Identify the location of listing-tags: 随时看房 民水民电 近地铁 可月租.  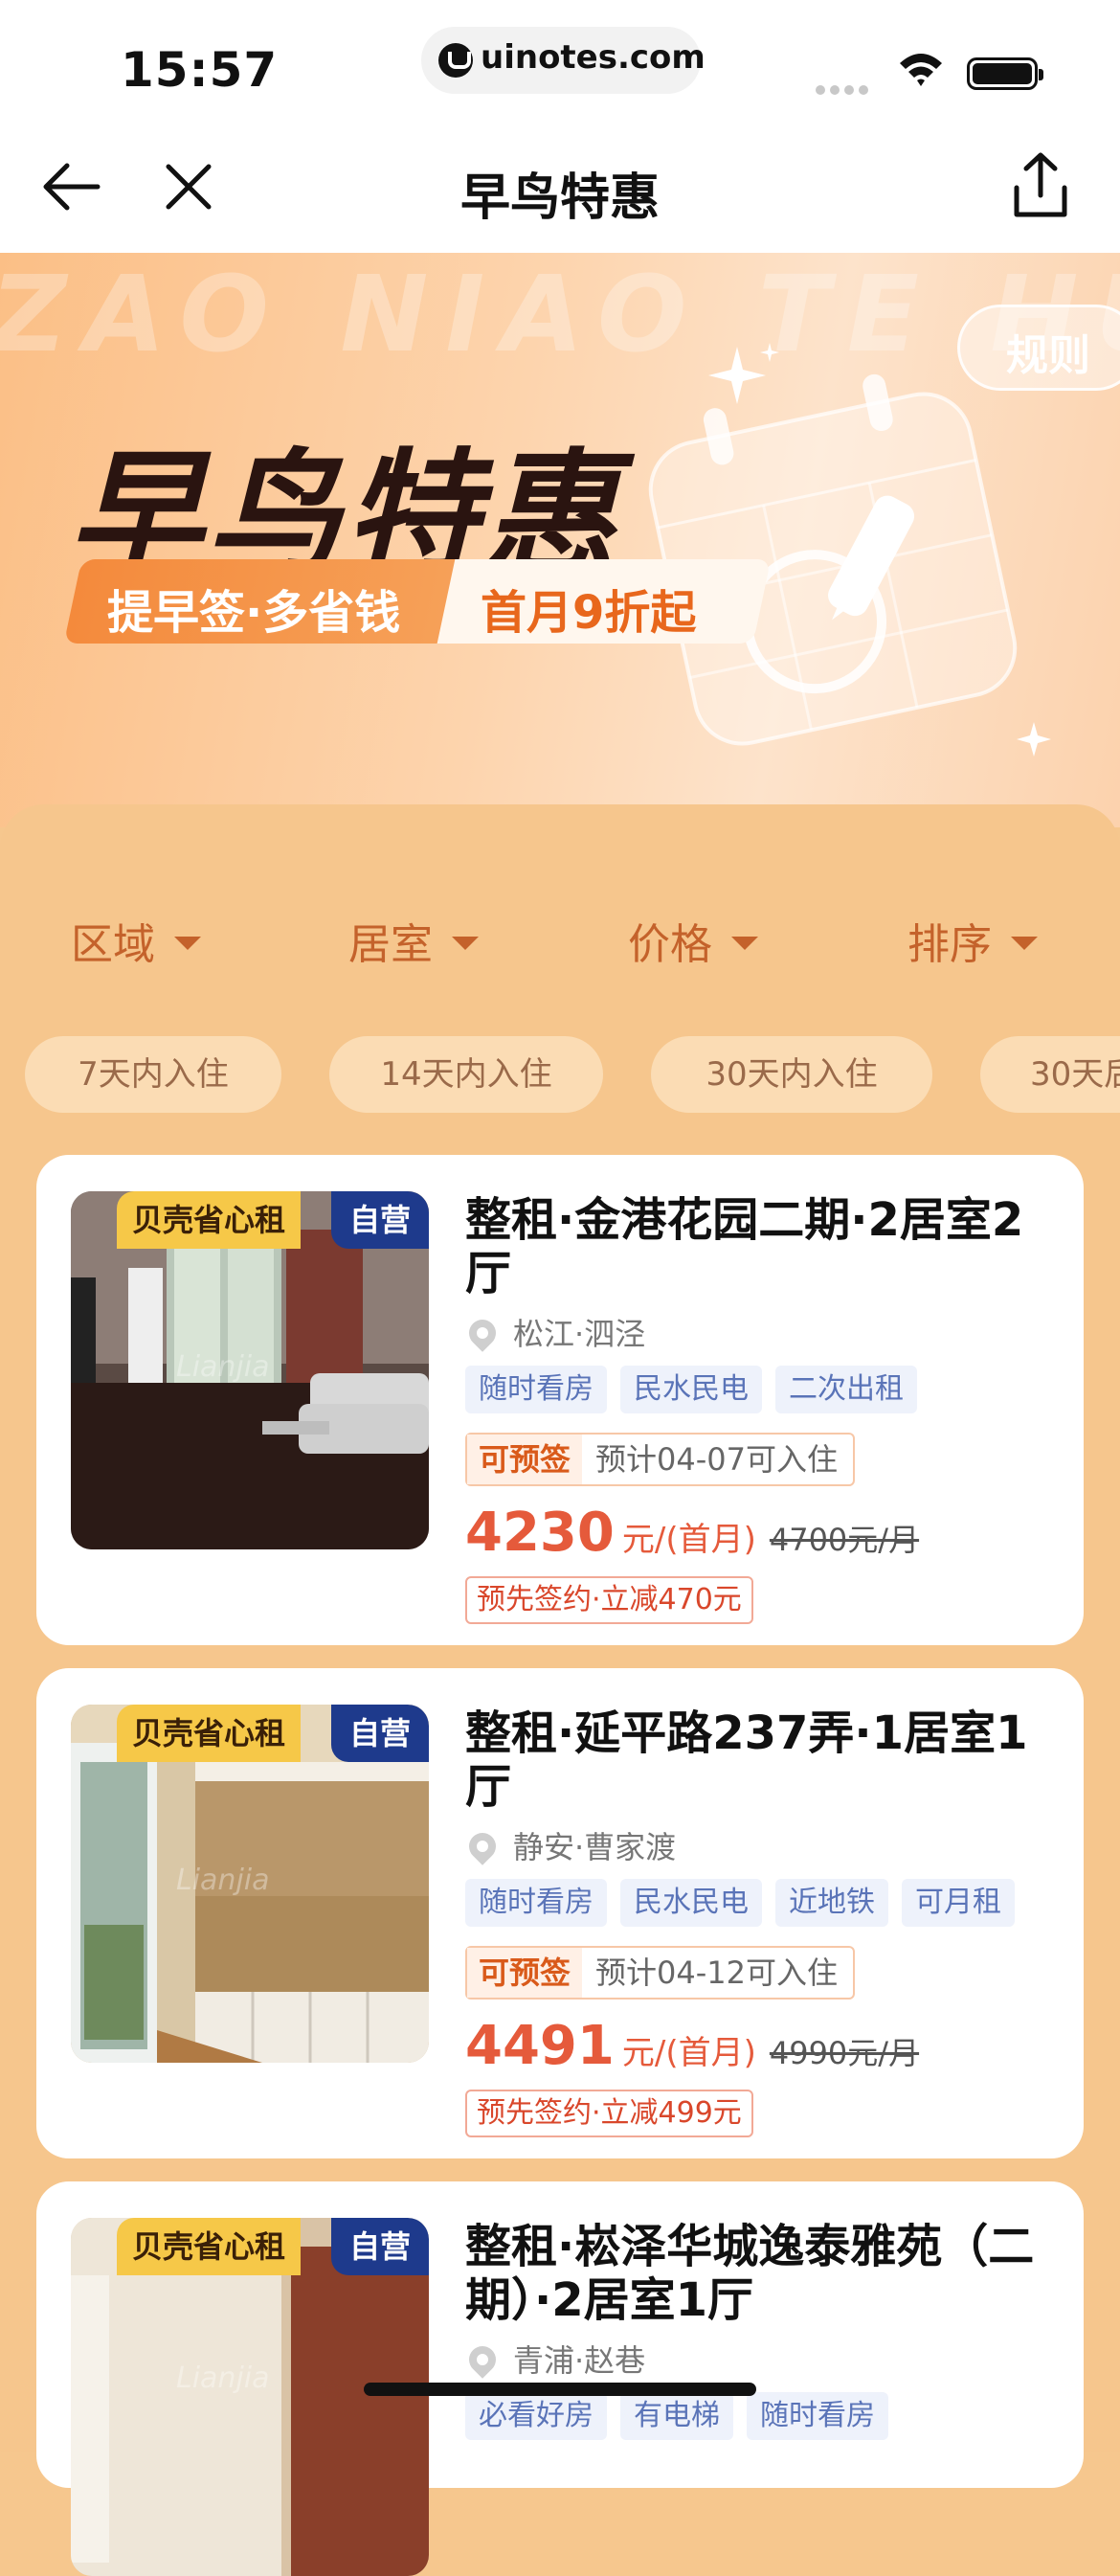
(747, 1903).